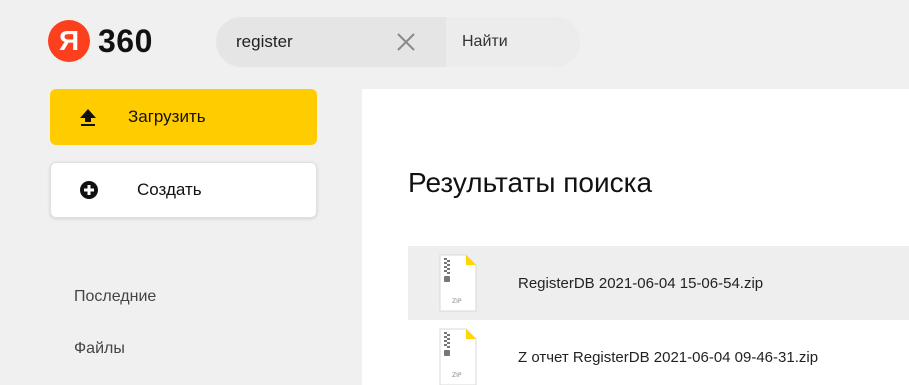 This screenshot has height=385, width=909. Describe the element at coordinates (89, 190) in the screenshot. I see `plus-circle-icon` at that location.